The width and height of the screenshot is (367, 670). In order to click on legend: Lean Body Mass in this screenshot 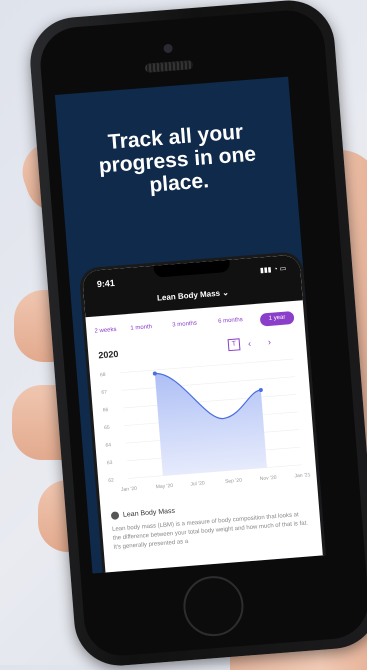, I will do `click(143, 513)`.